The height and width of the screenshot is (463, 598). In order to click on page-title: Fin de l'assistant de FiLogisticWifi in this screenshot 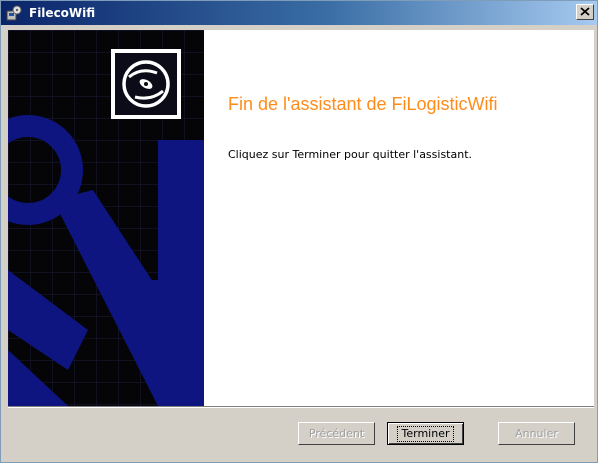, I will do `click(363, 104)`.